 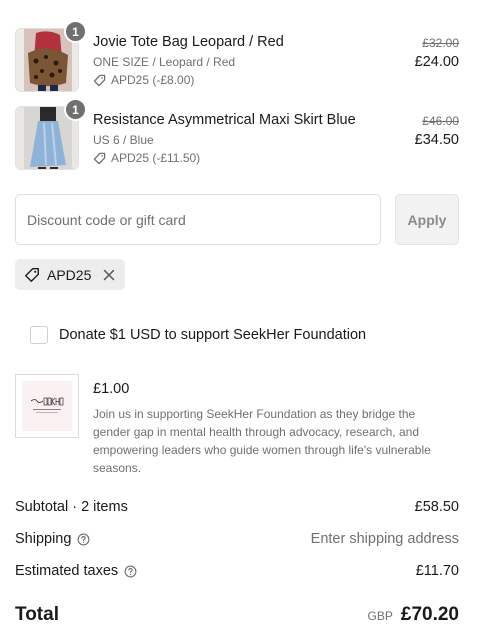 I want to click on discounted-price: £24.00, so click(x=436, y=62).